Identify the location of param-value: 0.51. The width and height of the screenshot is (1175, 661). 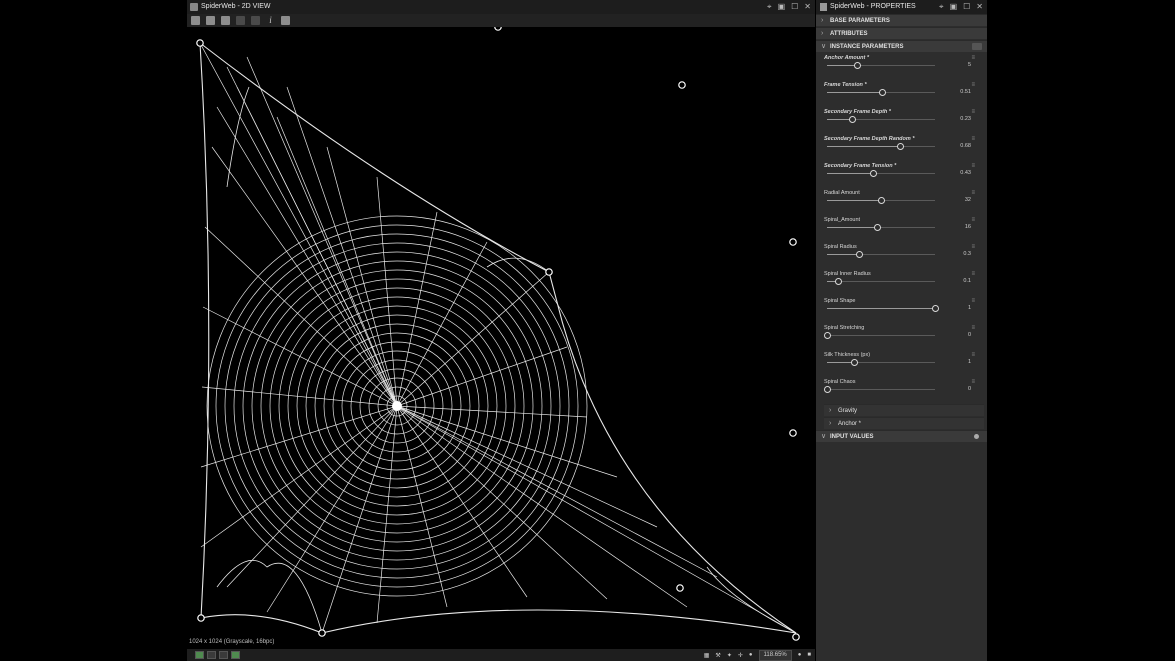
(965, 92).